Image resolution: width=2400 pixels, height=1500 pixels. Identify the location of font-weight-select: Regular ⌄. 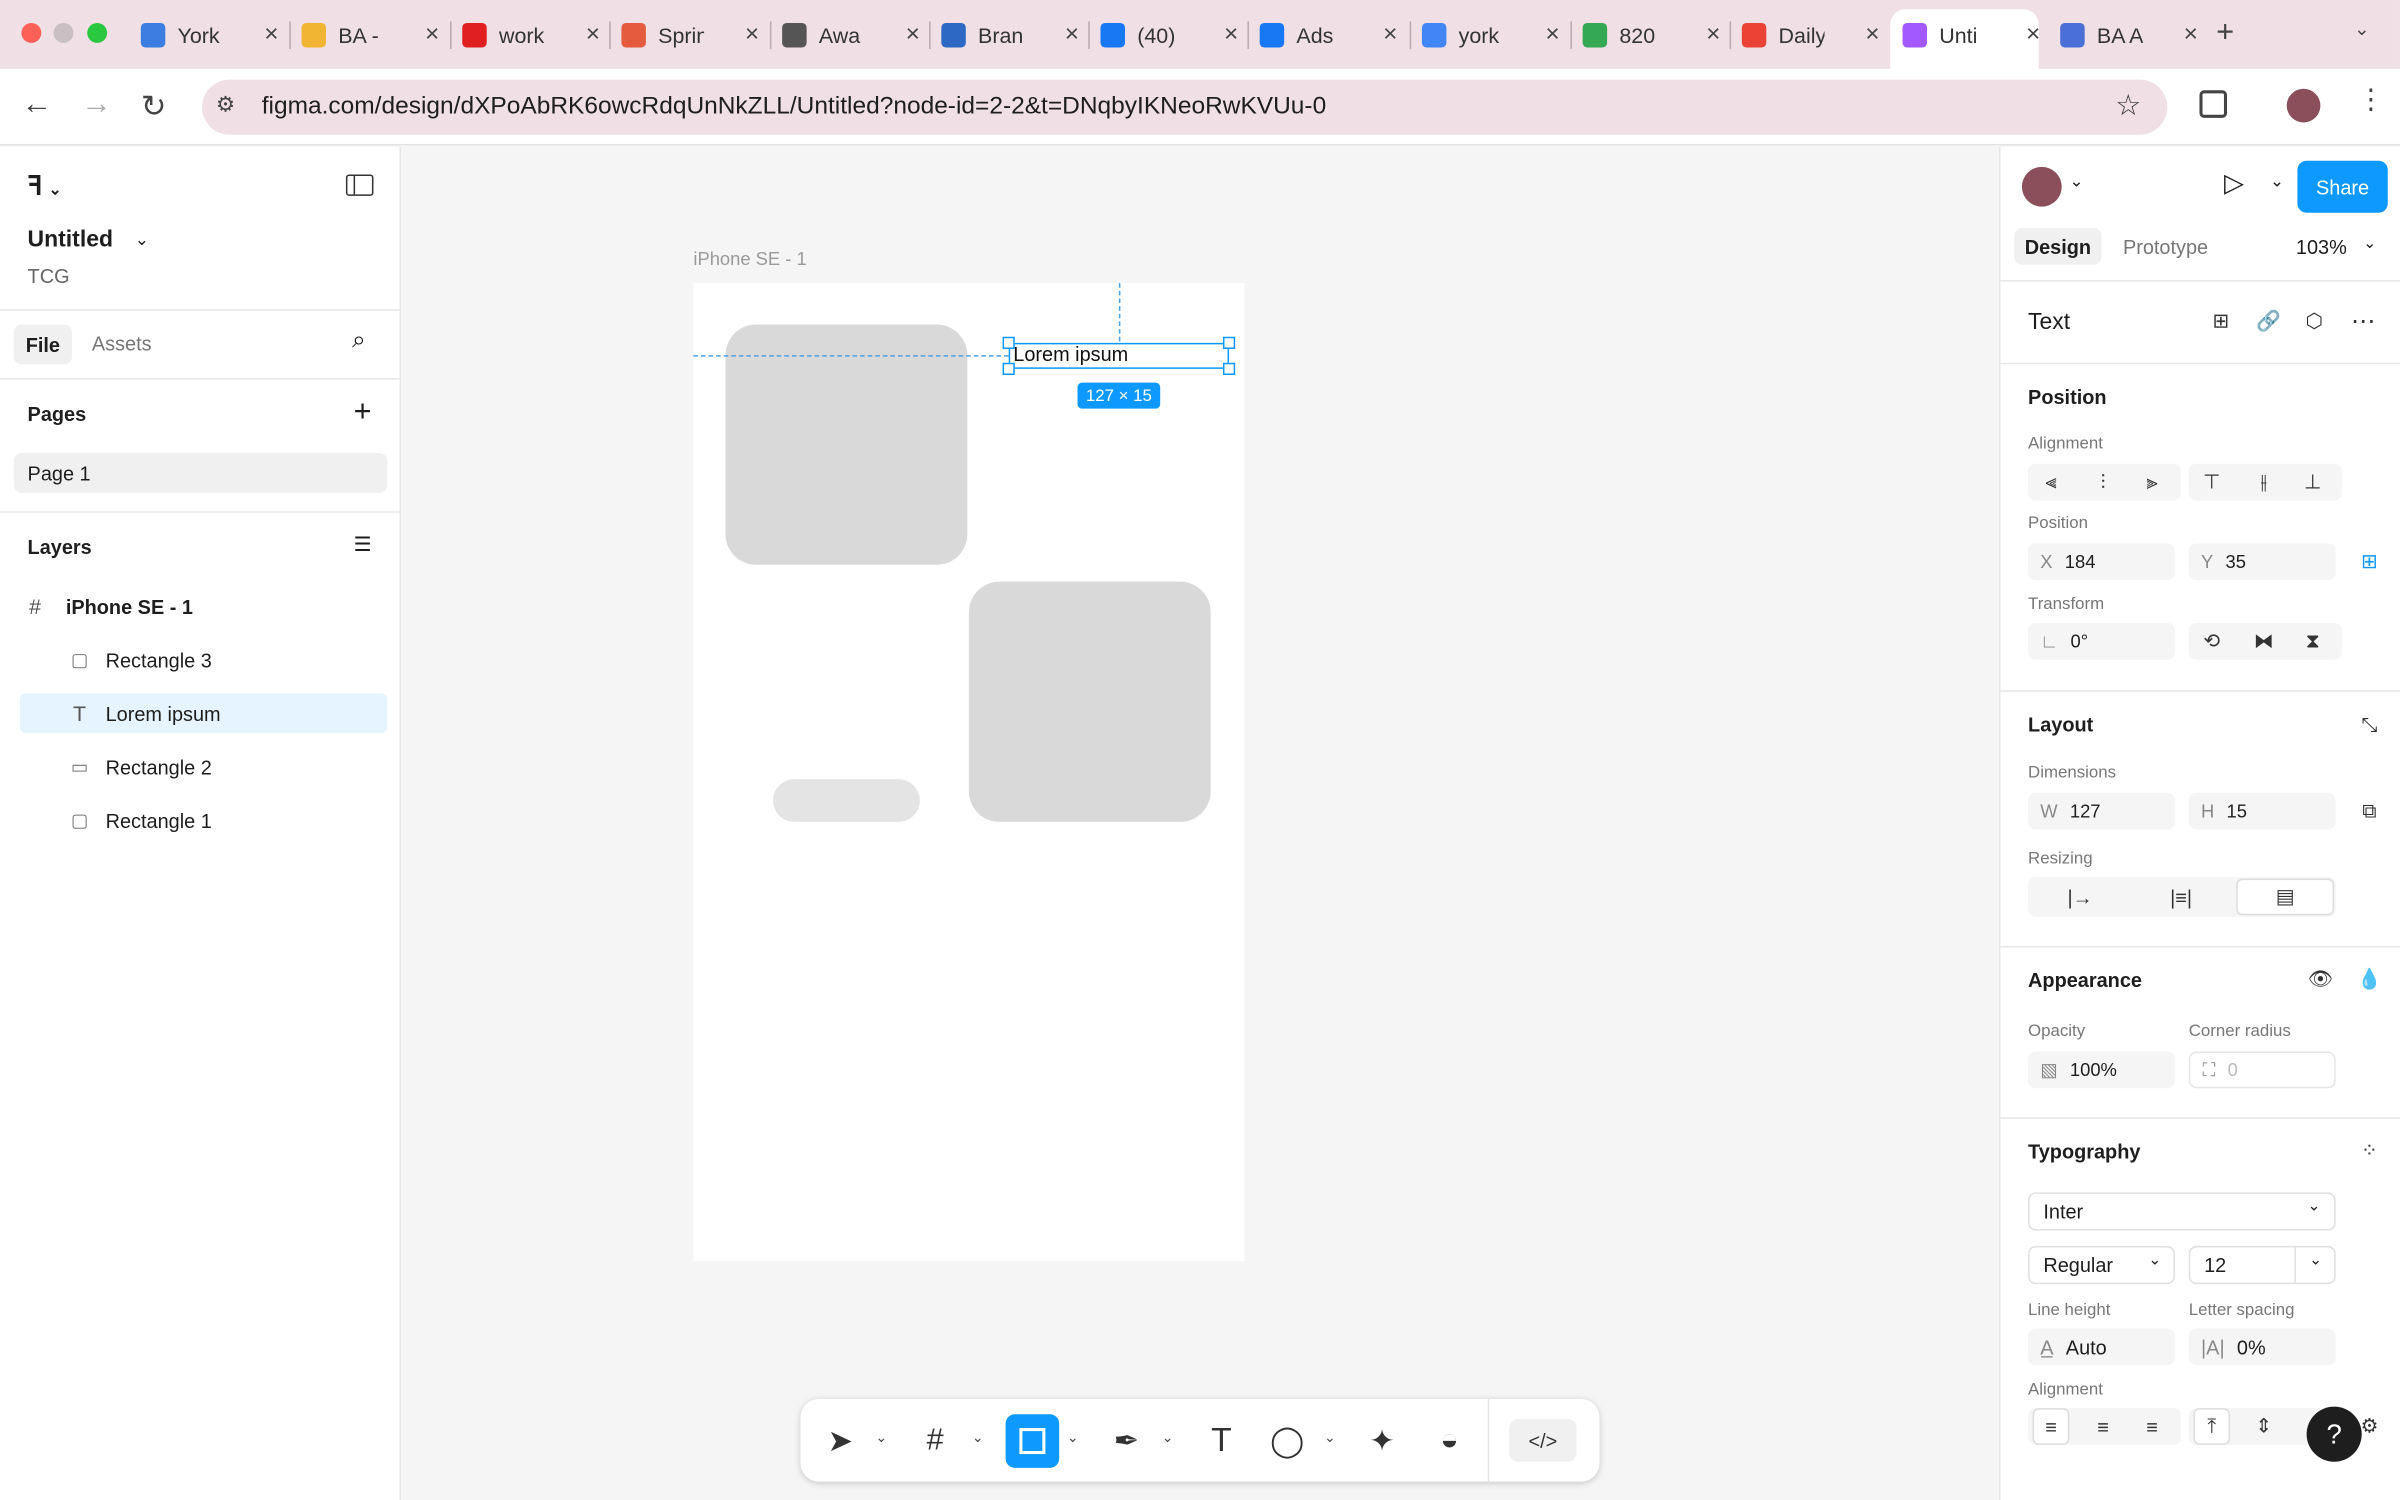
(2101, 1265).